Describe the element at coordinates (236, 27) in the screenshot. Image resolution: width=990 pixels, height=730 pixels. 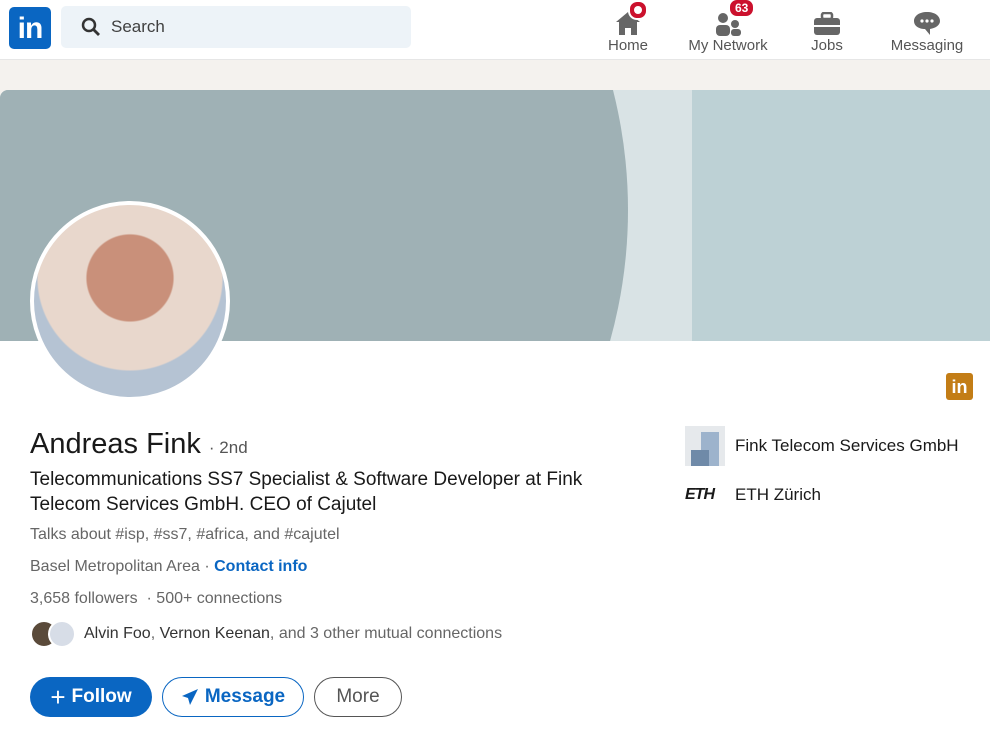
I see `search-input: Search` at that location.